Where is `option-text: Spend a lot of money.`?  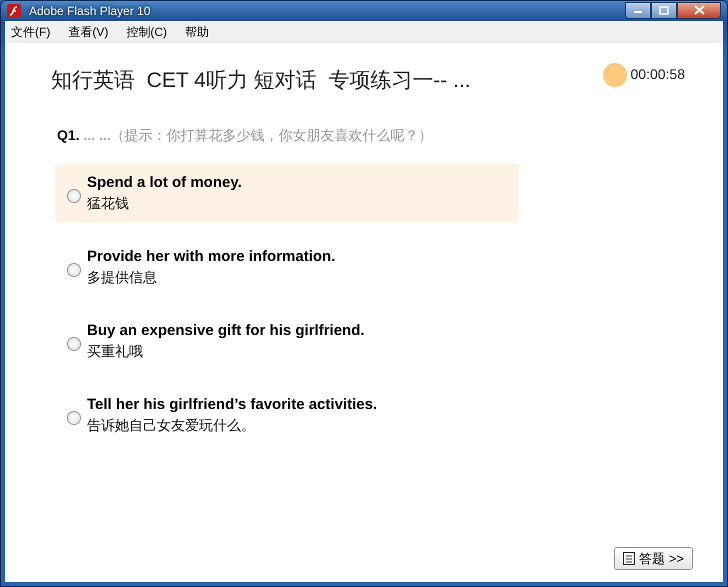 option-text: Spend a lot of money. is located at coordinates (164, 183).